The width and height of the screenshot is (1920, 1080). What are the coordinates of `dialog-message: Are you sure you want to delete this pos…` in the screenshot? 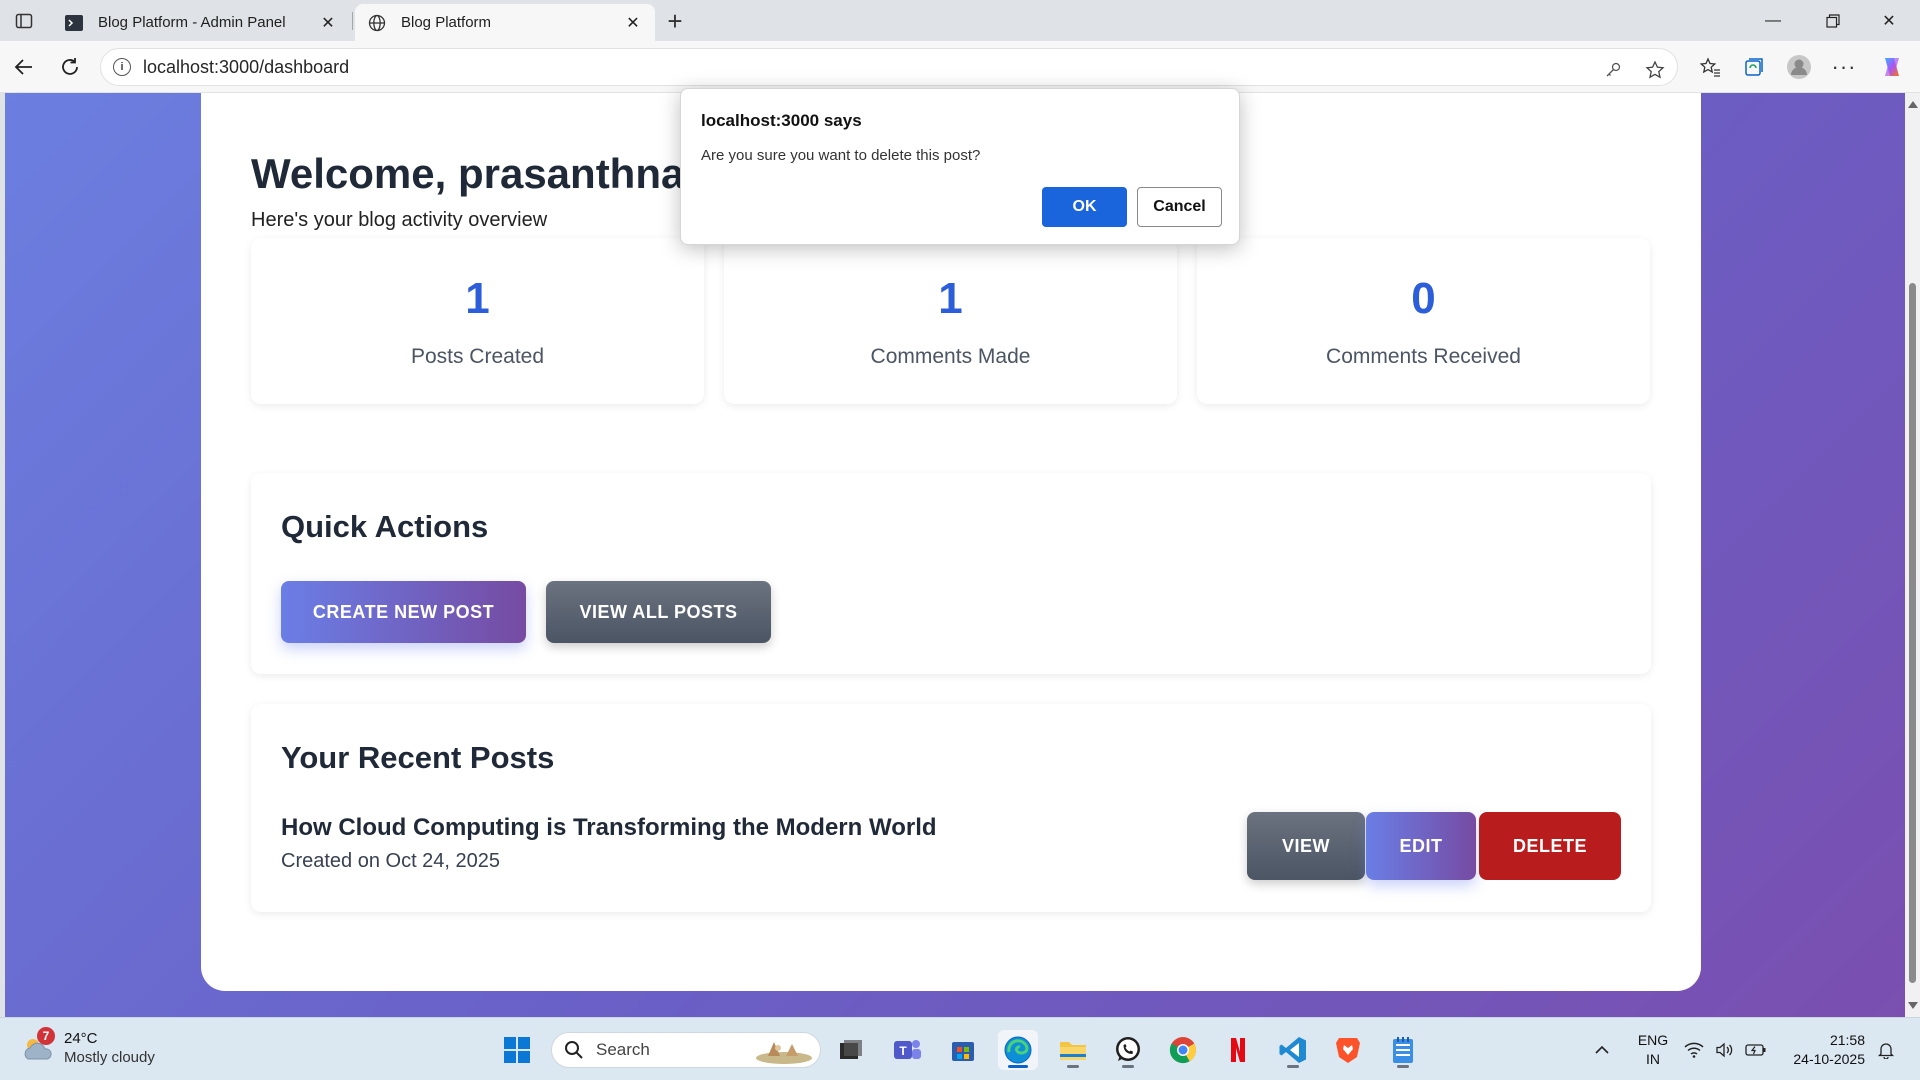 It's located at (841, 155).